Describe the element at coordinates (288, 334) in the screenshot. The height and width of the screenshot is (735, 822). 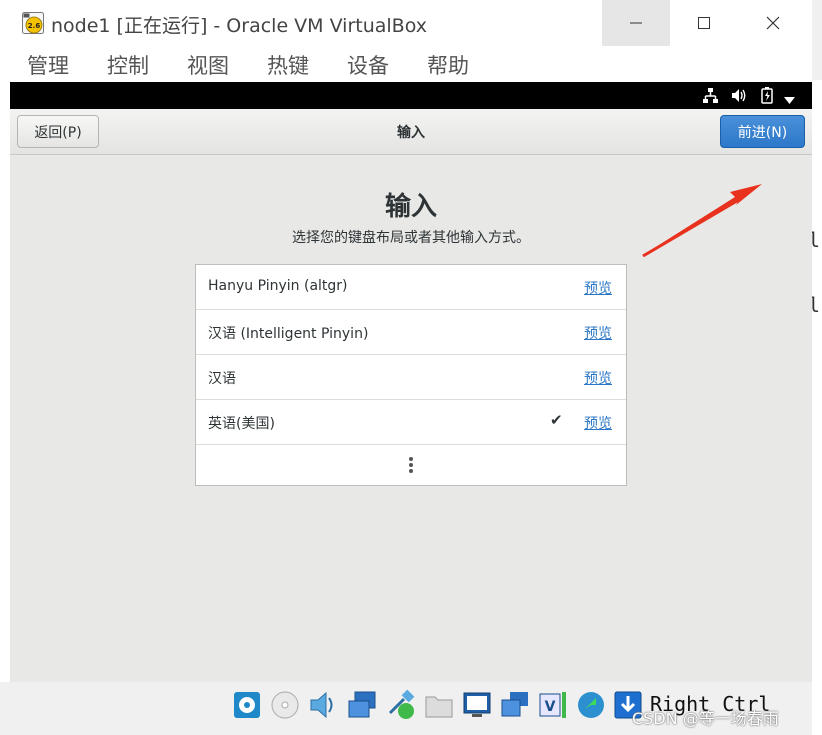
I see `list-item-label: 汉语 (Intelligent Pinyin)` at that location.